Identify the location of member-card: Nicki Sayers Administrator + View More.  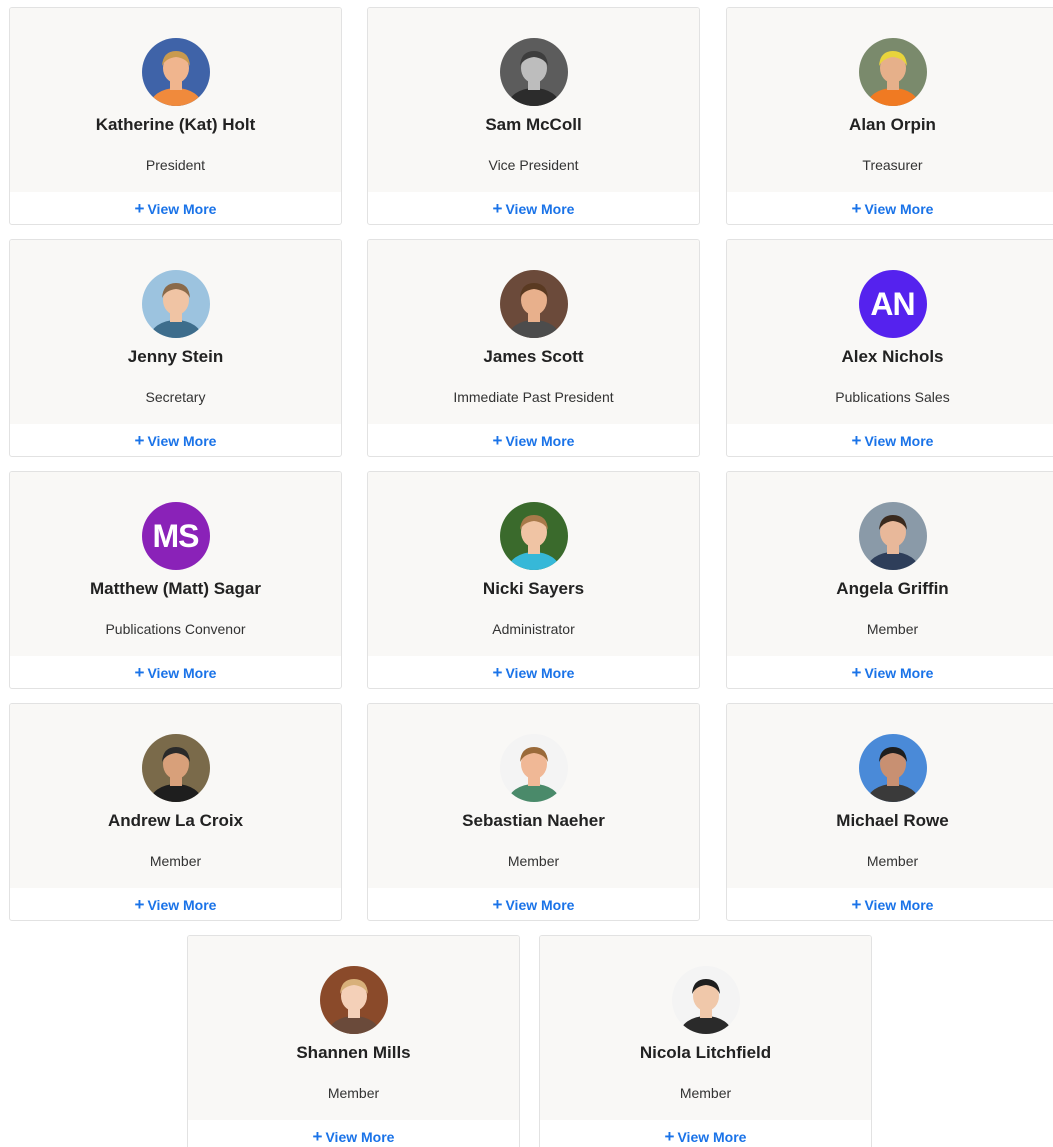
(533, 580).